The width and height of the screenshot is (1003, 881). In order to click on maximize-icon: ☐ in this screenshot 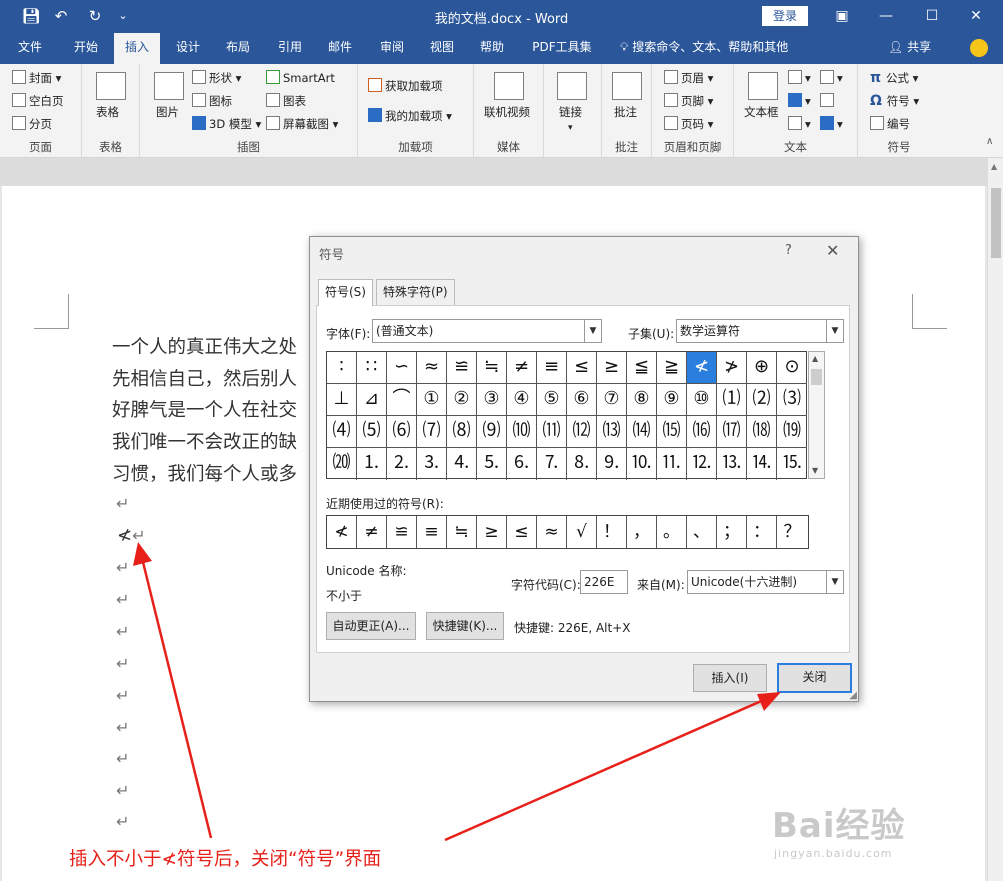, I will do `click(932, 16)`.